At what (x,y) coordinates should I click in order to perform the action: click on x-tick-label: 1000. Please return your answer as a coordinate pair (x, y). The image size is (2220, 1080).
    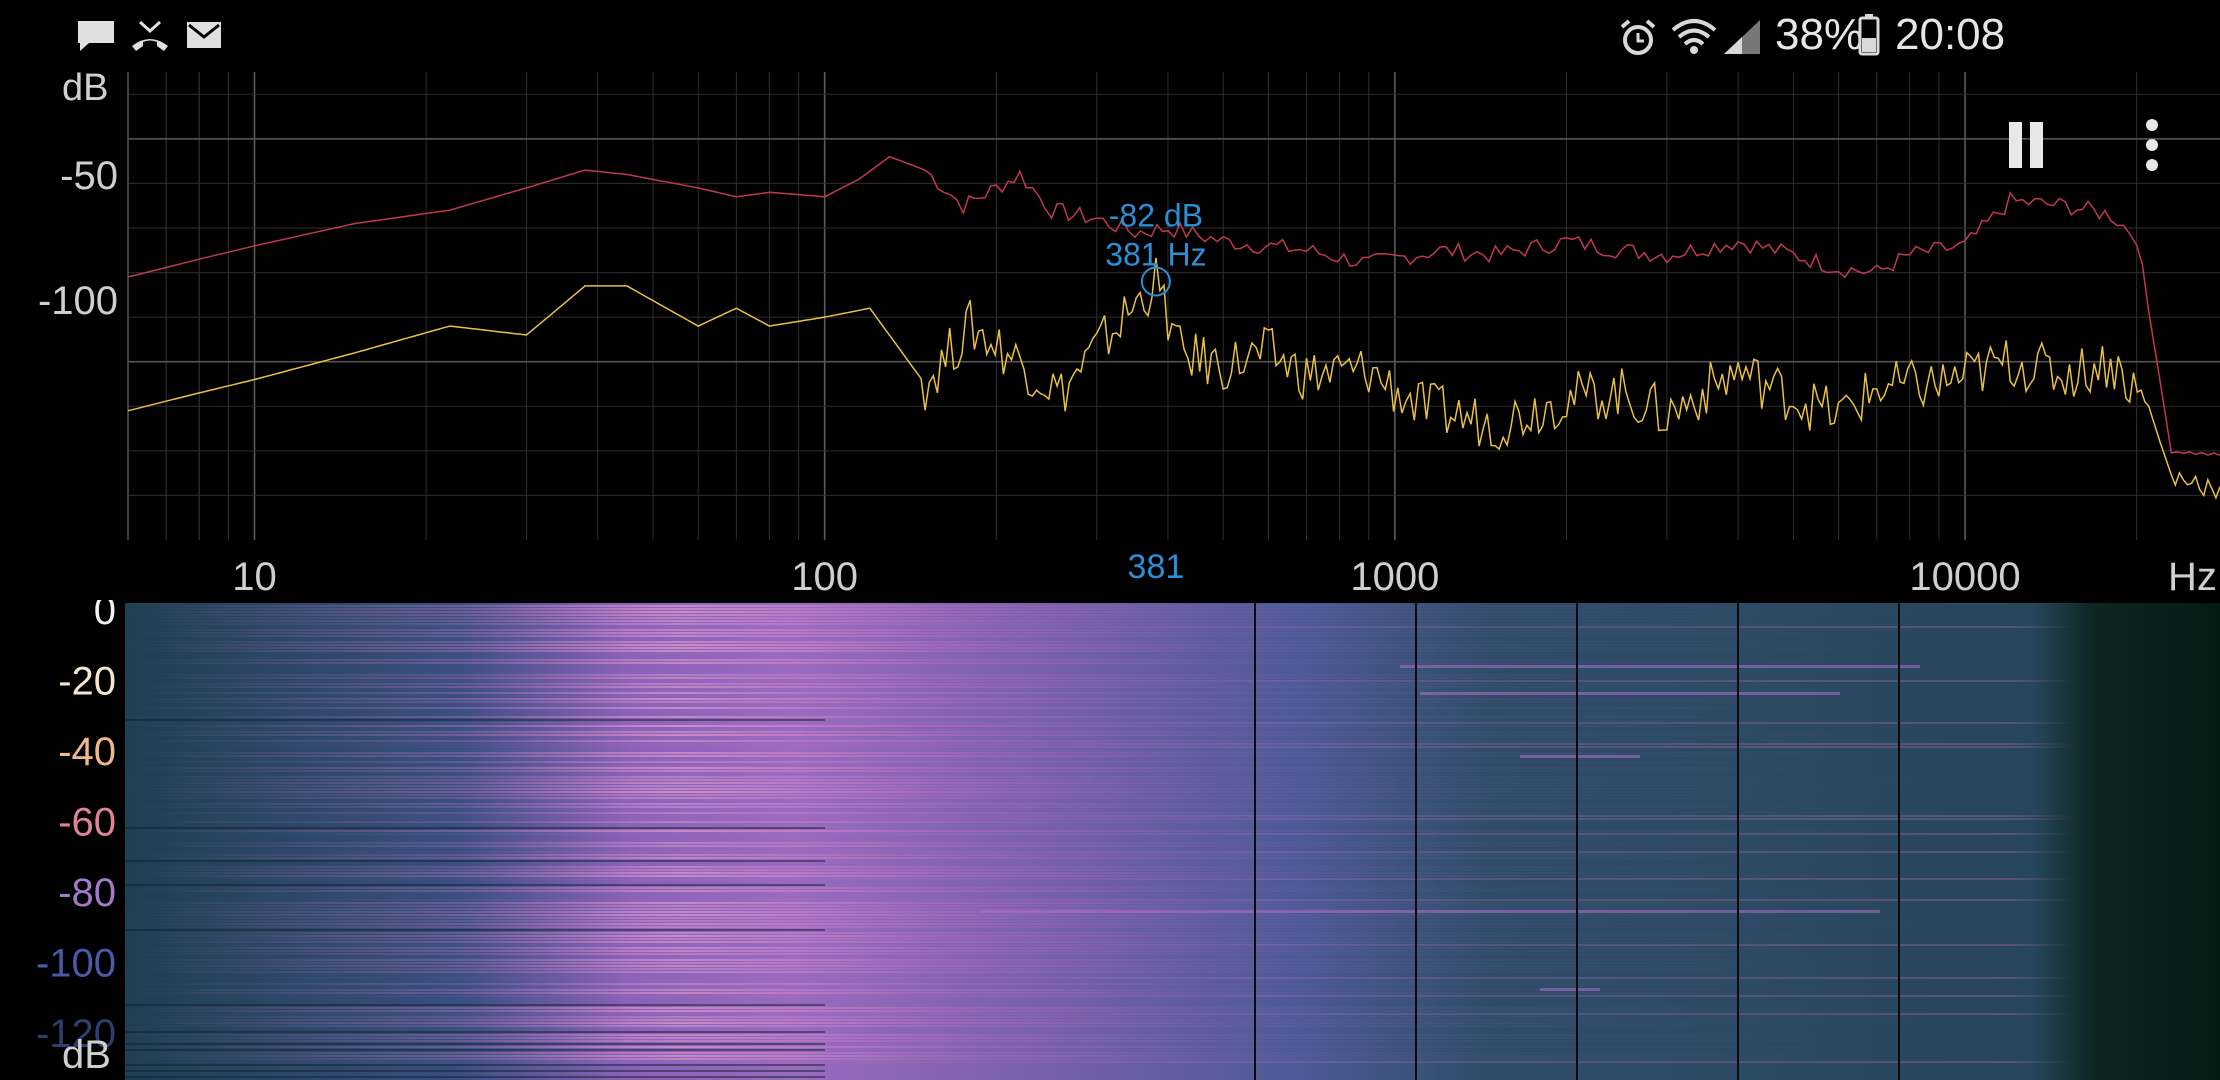
    Looking at the image, I should click on (1394, 577).